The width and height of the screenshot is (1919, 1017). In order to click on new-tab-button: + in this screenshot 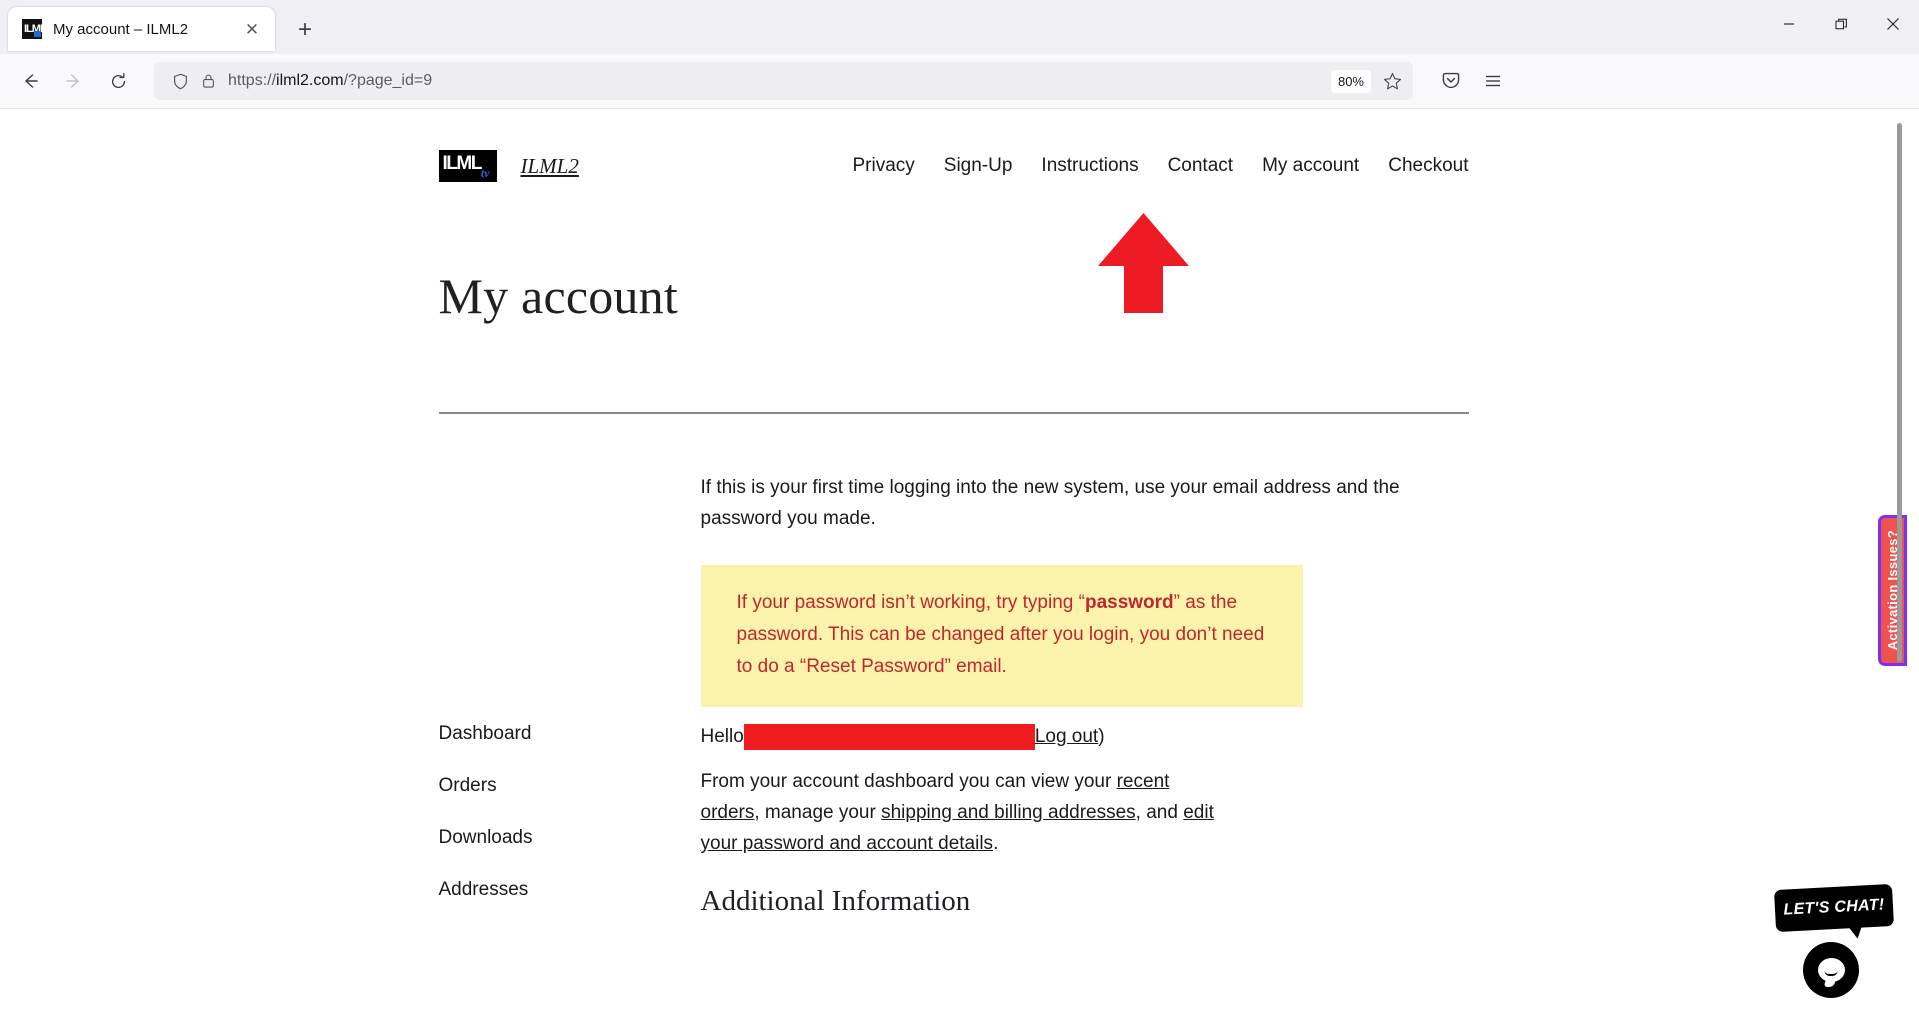, I will do `click(305, 30)`.